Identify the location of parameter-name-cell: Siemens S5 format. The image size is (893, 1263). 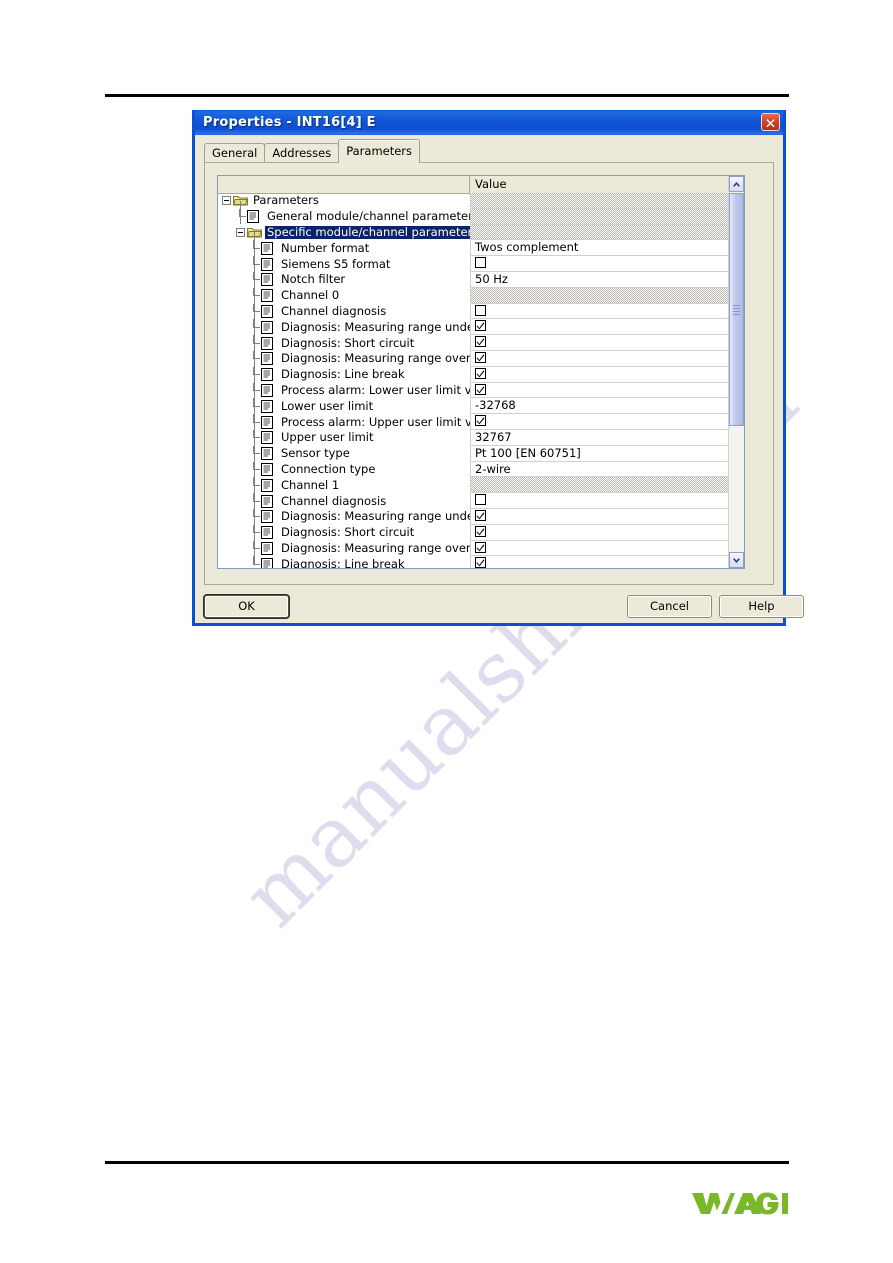
(344, 264).